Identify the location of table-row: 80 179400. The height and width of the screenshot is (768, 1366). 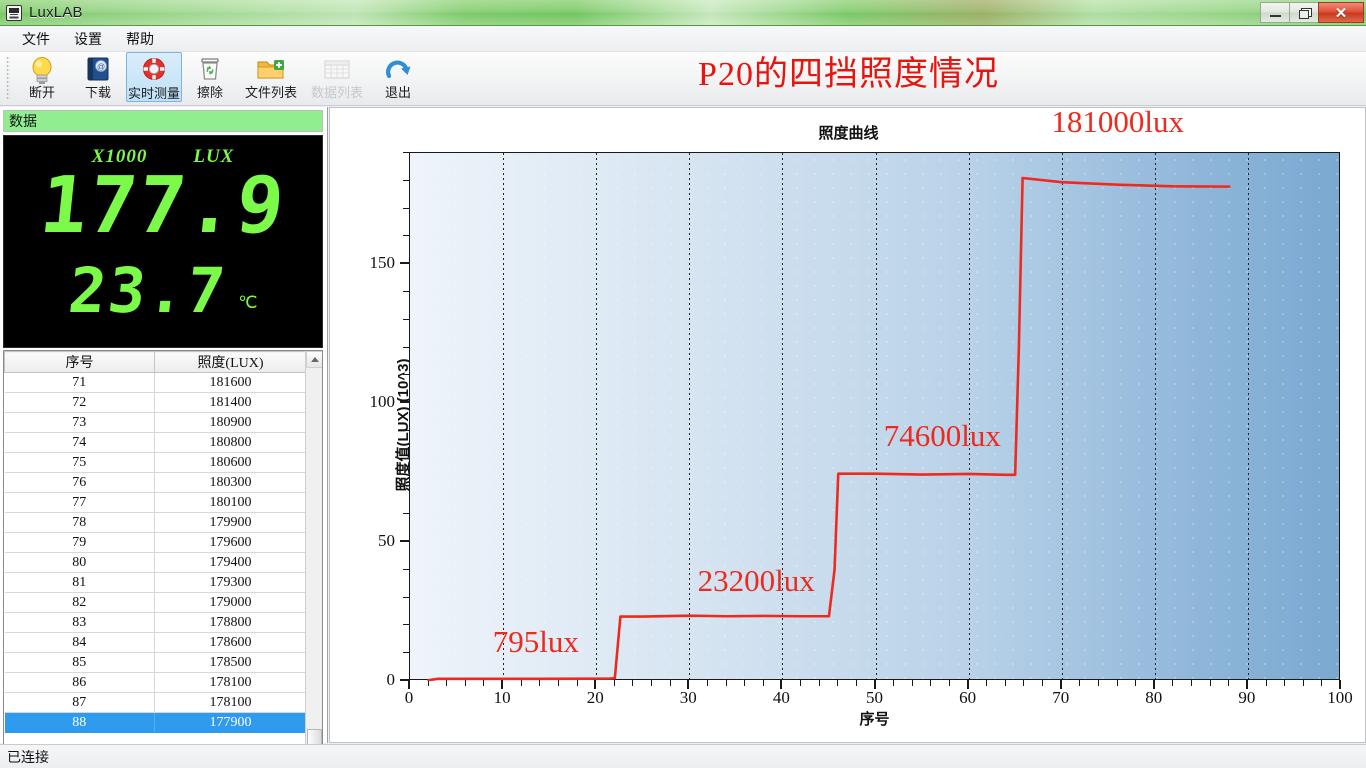
(155, 562).